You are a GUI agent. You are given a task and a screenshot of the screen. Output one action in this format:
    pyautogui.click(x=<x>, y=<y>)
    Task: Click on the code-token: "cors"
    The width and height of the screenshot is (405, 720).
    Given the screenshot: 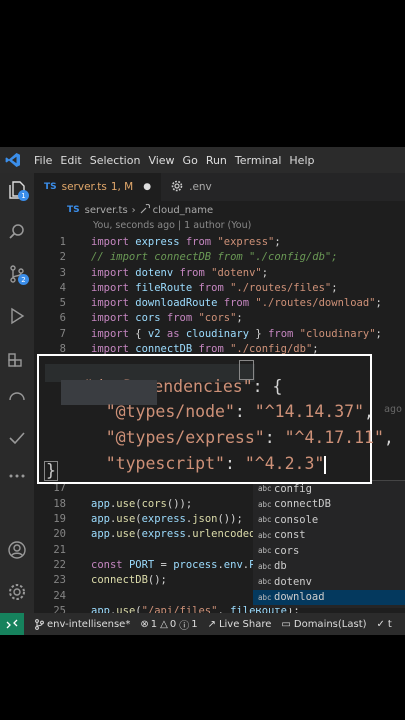 What is the action you would take?
    pyautogui.click(x=217, y=318)
    